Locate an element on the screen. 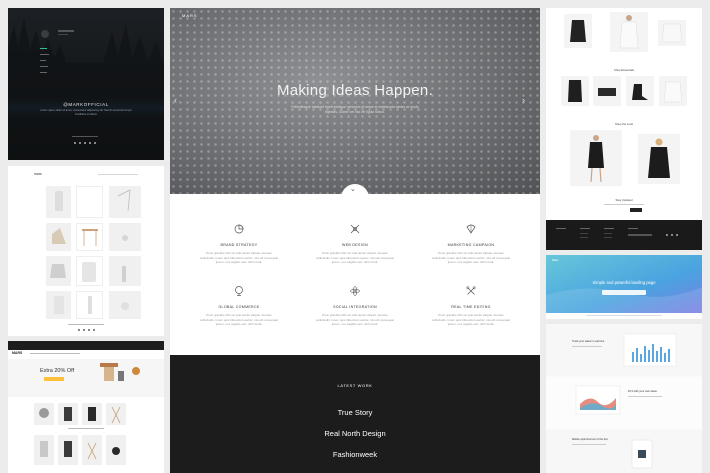 The height and width of the screenshot is (473, 710). feature-title: SOCIAL INTEGRATION is located at coordinates (355, 307).